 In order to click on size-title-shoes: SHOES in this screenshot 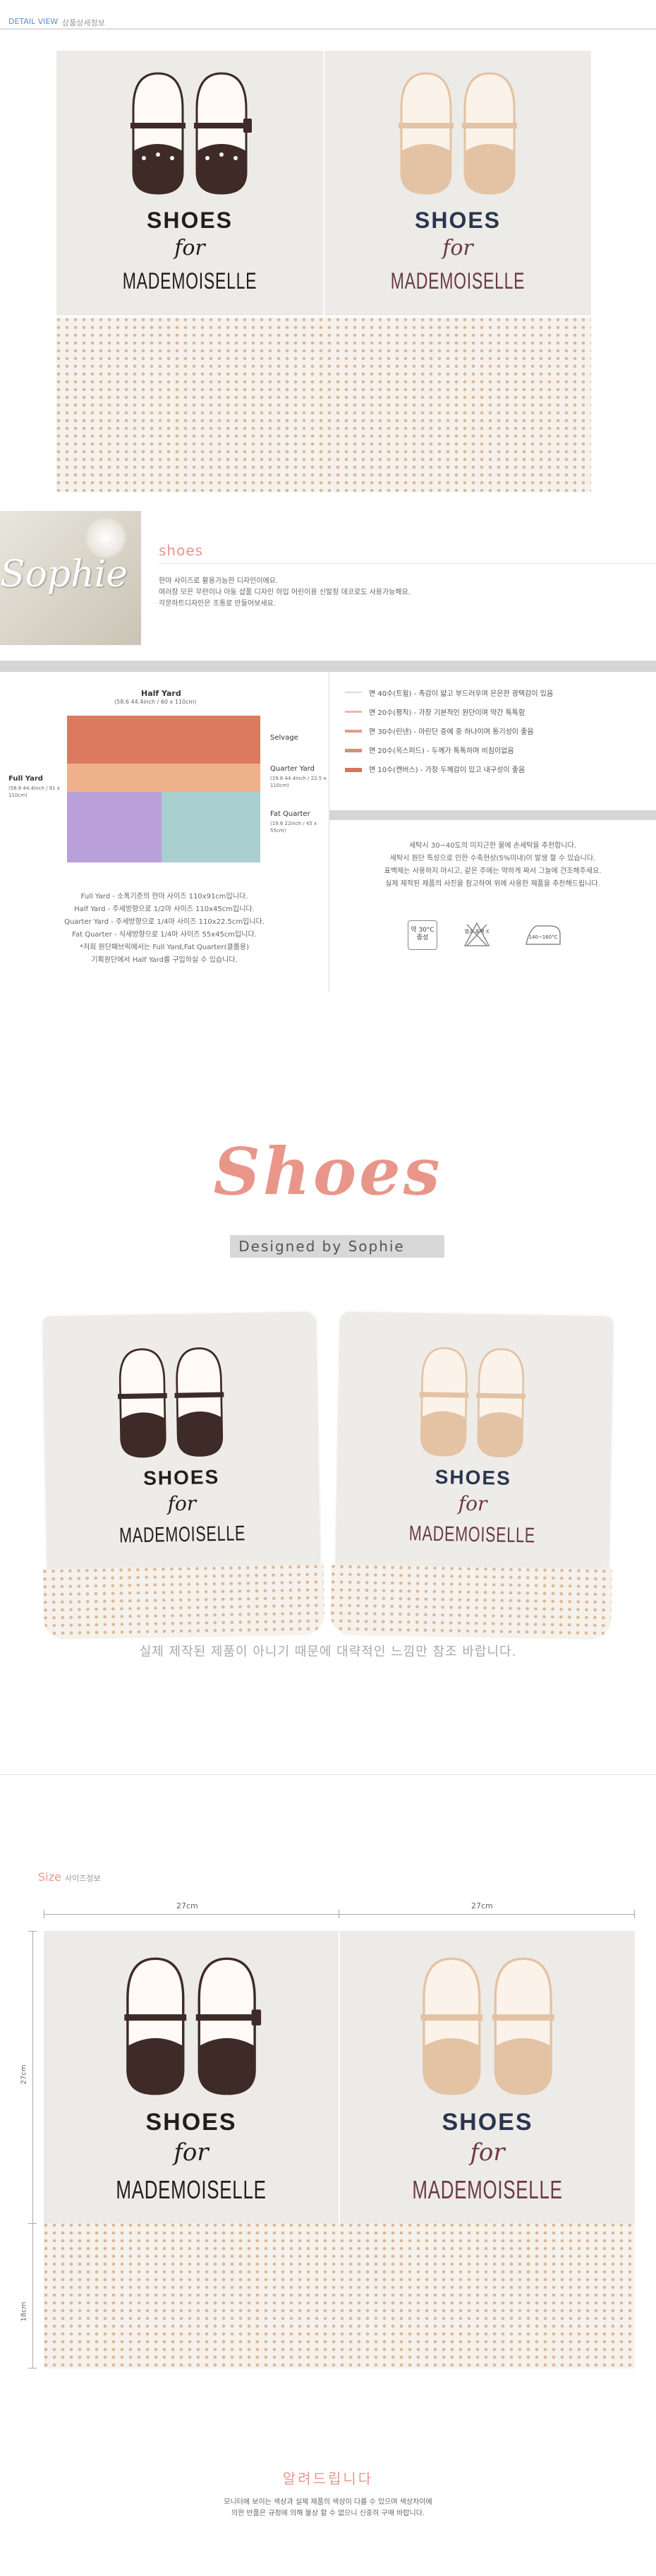, I will do `click(191, 2122)`.